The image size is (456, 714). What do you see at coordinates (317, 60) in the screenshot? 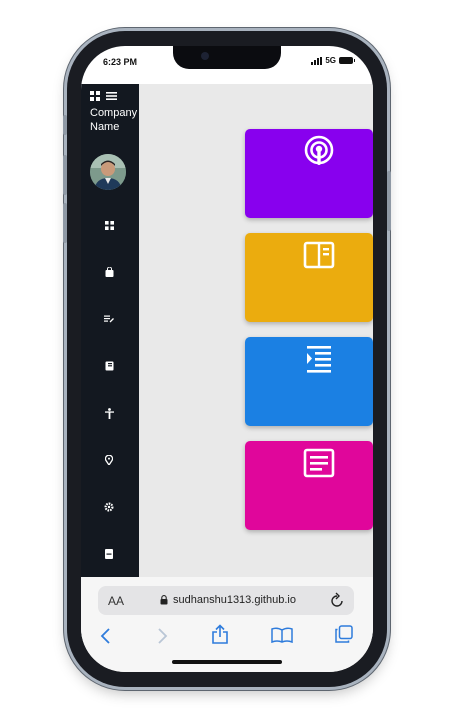
I see `signal-icon` at bounding box center [317, 60].